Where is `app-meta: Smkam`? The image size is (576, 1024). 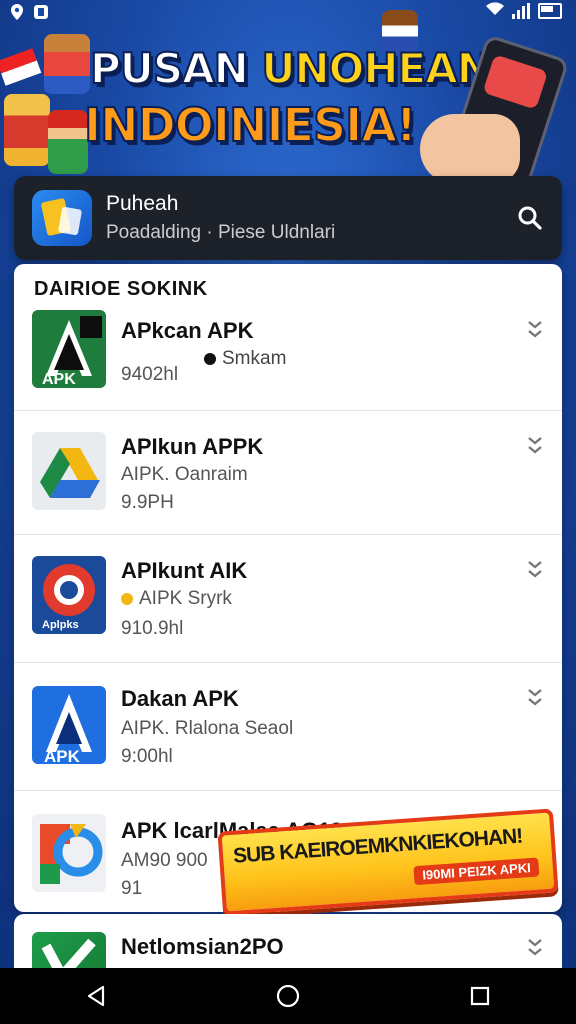 app-meta: Smkam is located at coordinates (245, 359).